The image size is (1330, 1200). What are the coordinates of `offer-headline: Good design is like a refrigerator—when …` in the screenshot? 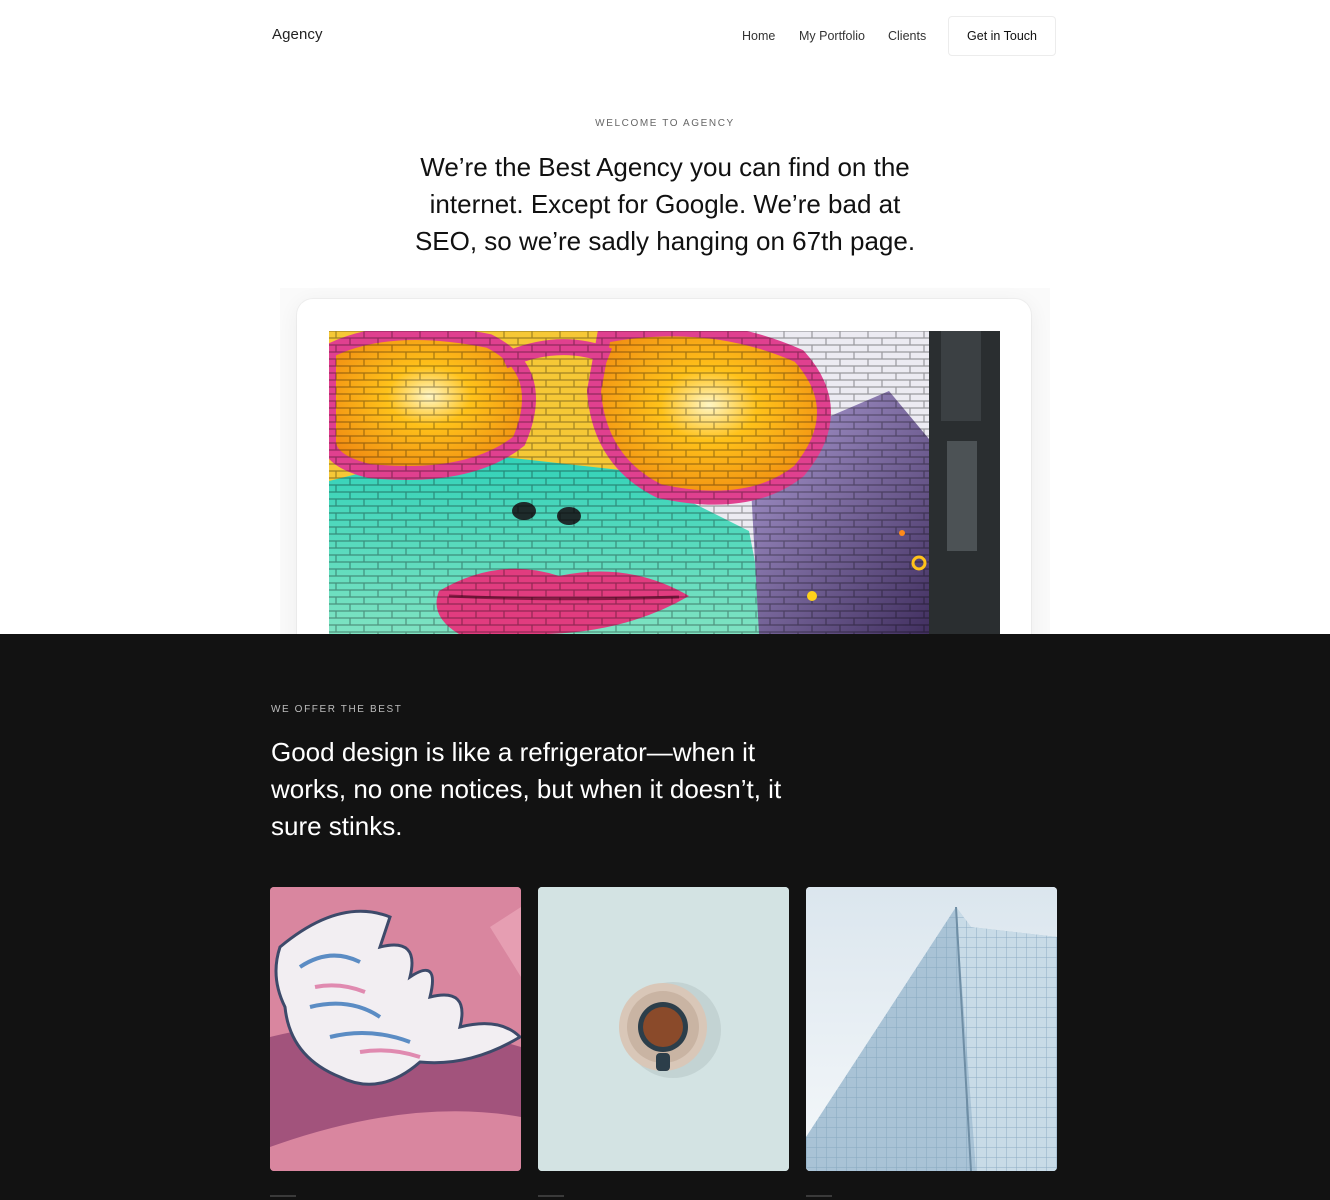 It's located at (526, 789).